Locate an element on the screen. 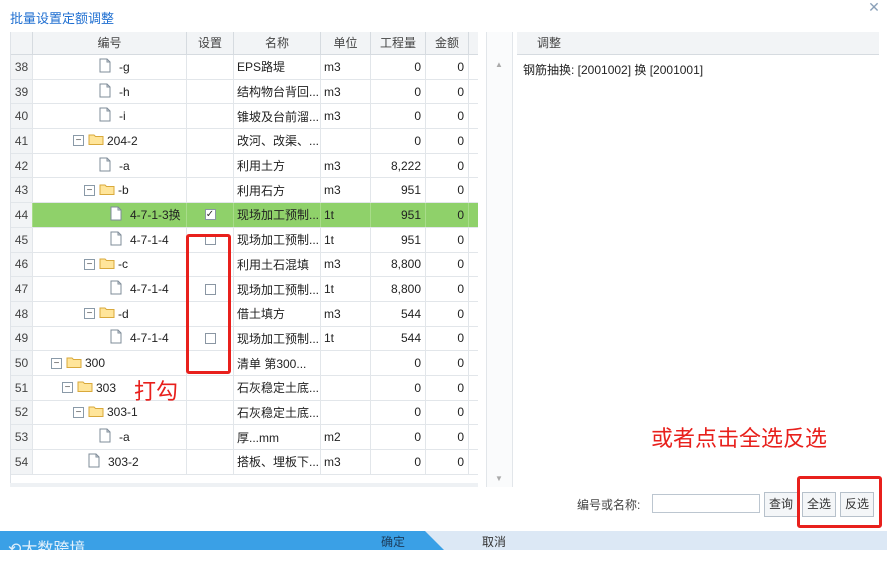  table-row: 41 − 204-2 改河、改渠、... 0 0 is located at coordinates (244, 141).